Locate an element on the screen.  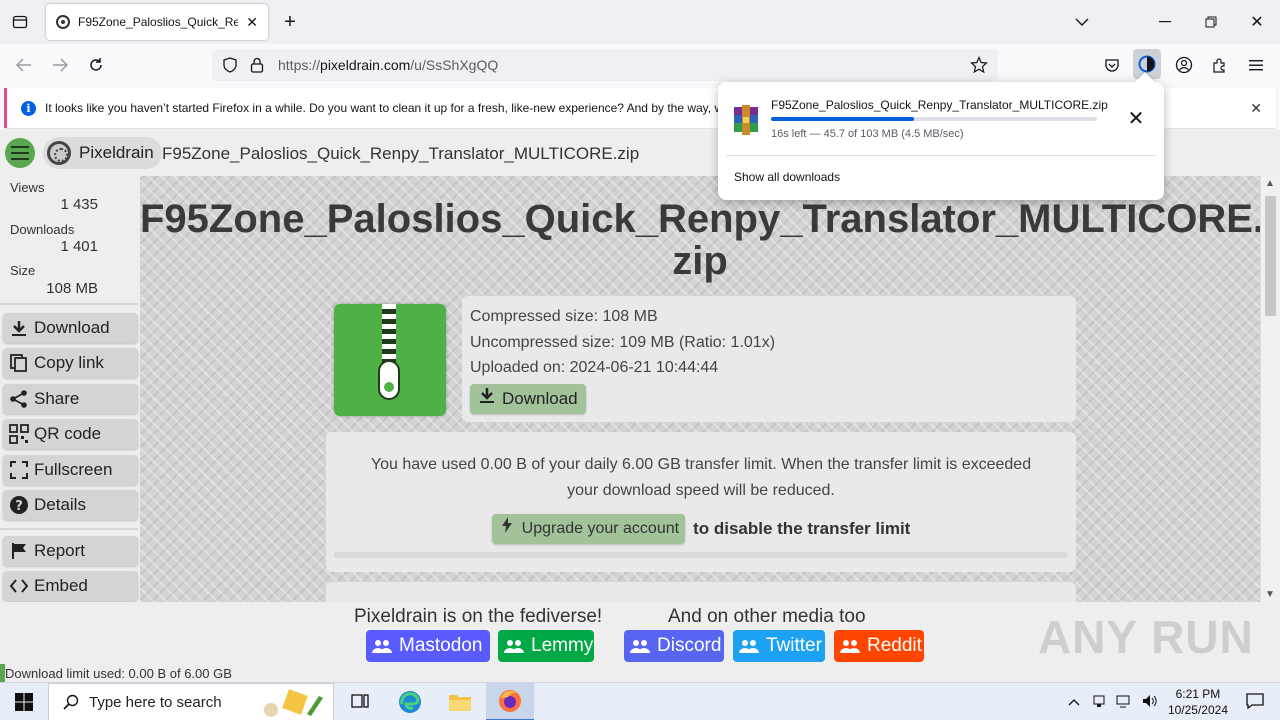
sidebar-download-button: Download is located at coordinates (70, 328).